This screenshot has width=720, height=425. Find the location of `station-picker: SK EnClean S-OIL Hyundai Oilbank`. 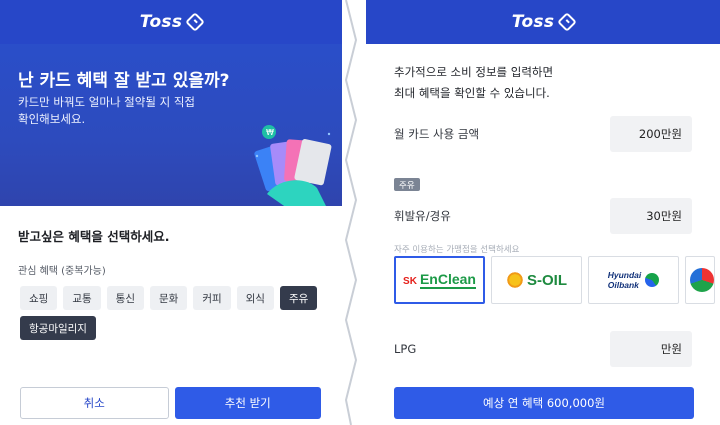

station-picker: SK EnClean S-OIL Hyundai Oilbank is located at coordinates (557, 280).